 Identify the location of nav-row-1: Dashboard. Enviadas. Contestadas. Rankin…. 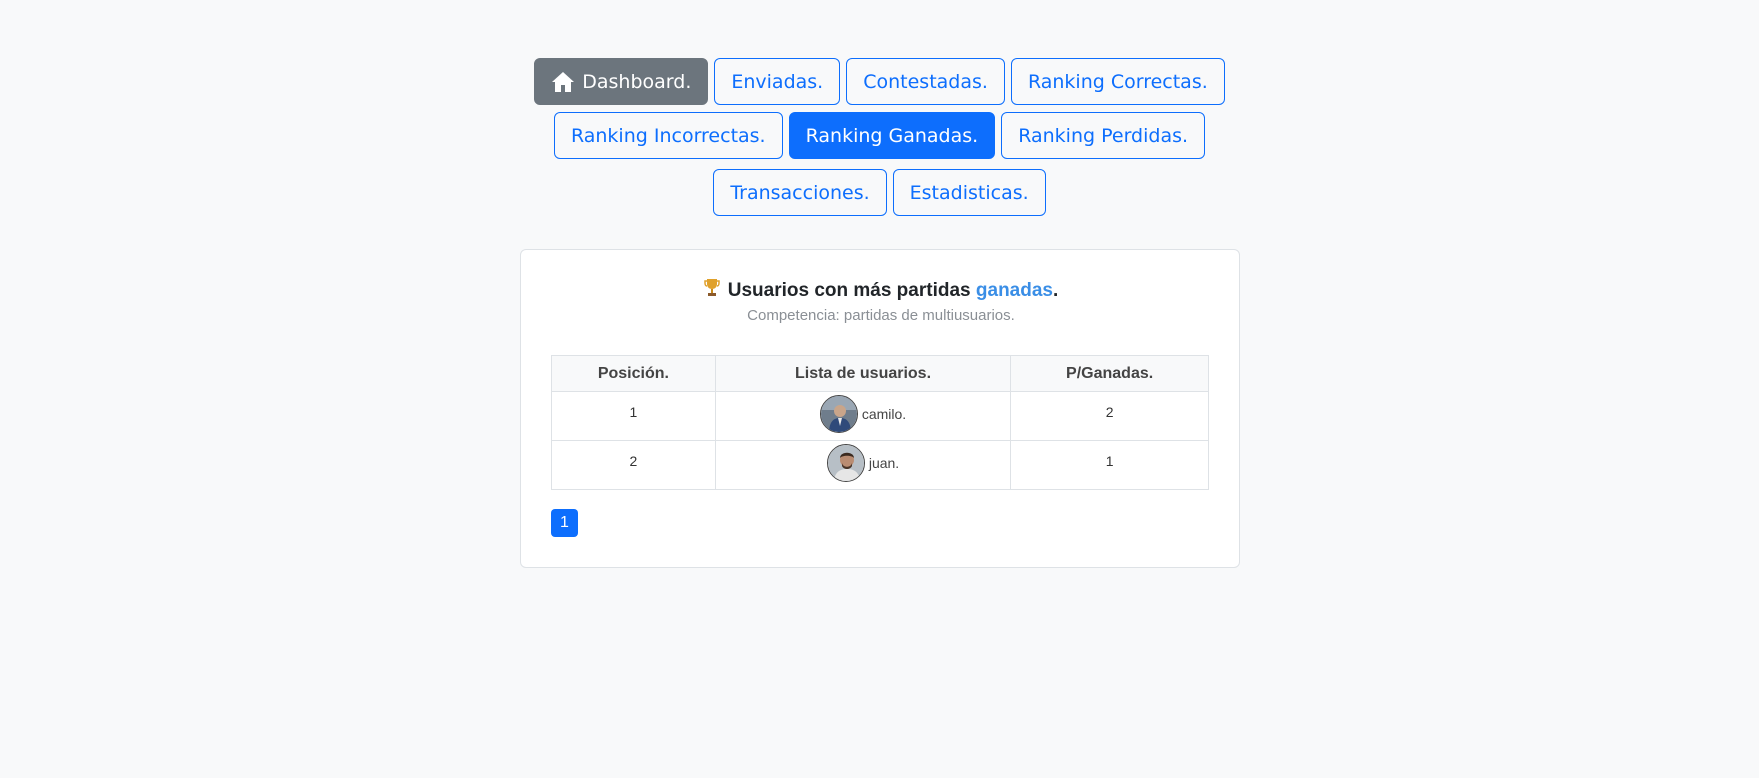
(879, 84).